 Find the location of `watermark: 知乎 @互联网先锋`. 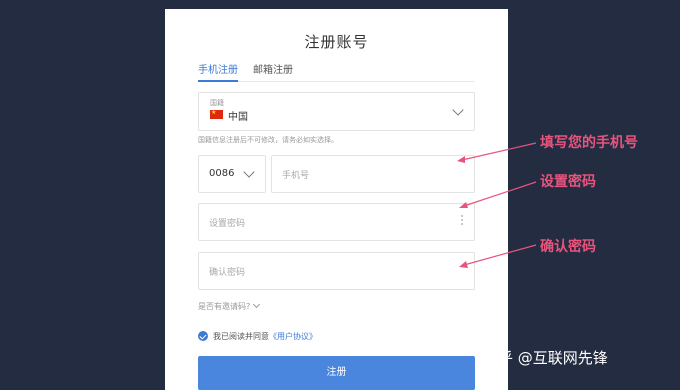

watermark: 知乎 @互联网先锋 is located at coordinates (545, 358).